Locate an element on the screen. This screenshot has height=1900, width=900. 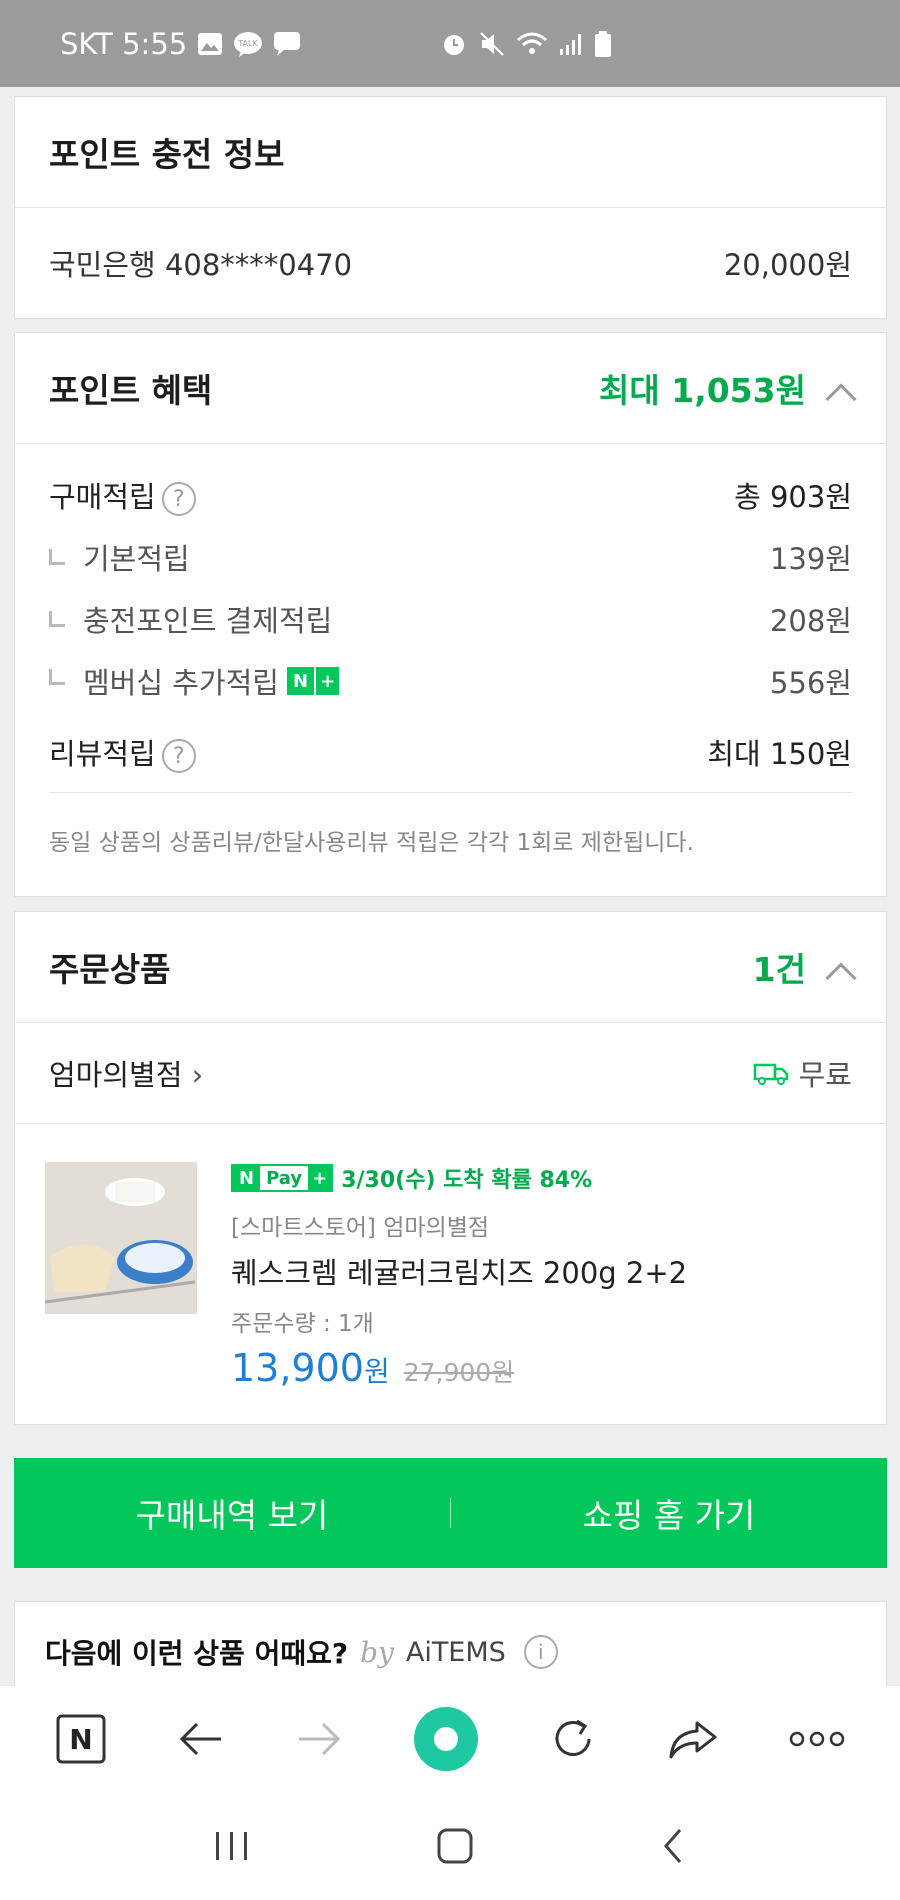
truck-icon is located at coordinates (770, 1074).